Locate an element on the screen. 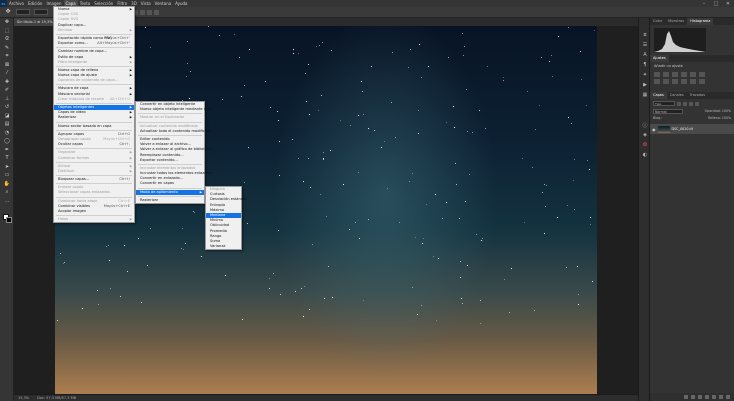 Image resolution: width=734 pixels, height=401 pixels. gradient-icon: ▤ is located at coordinates (7, 124).